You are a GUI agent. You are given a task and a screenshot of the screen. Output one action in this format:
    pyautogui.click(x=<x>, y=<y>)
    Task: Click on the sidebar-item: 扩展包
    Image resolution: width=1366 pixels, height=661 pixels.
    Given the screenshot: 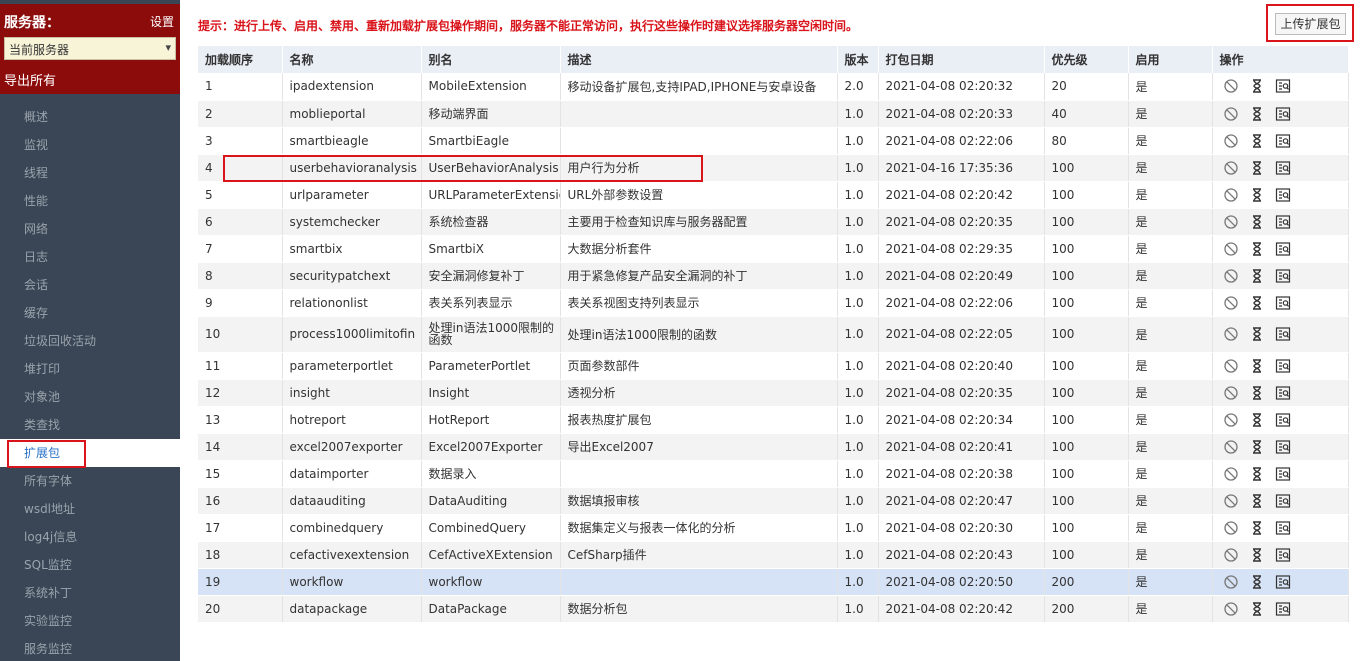 What is the action you would take?
    pyautogui.click(x=90, y=453)
    